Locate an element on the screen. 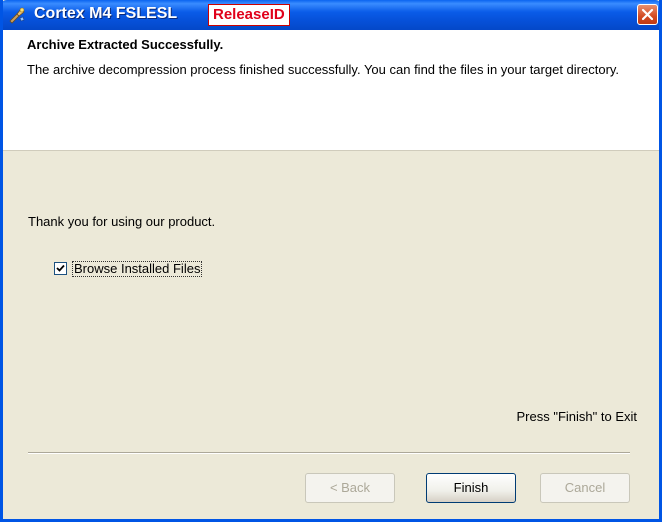 The height and width of the screenshot is (522, 662). checkmark-icon is located at coordinates (60, 268).